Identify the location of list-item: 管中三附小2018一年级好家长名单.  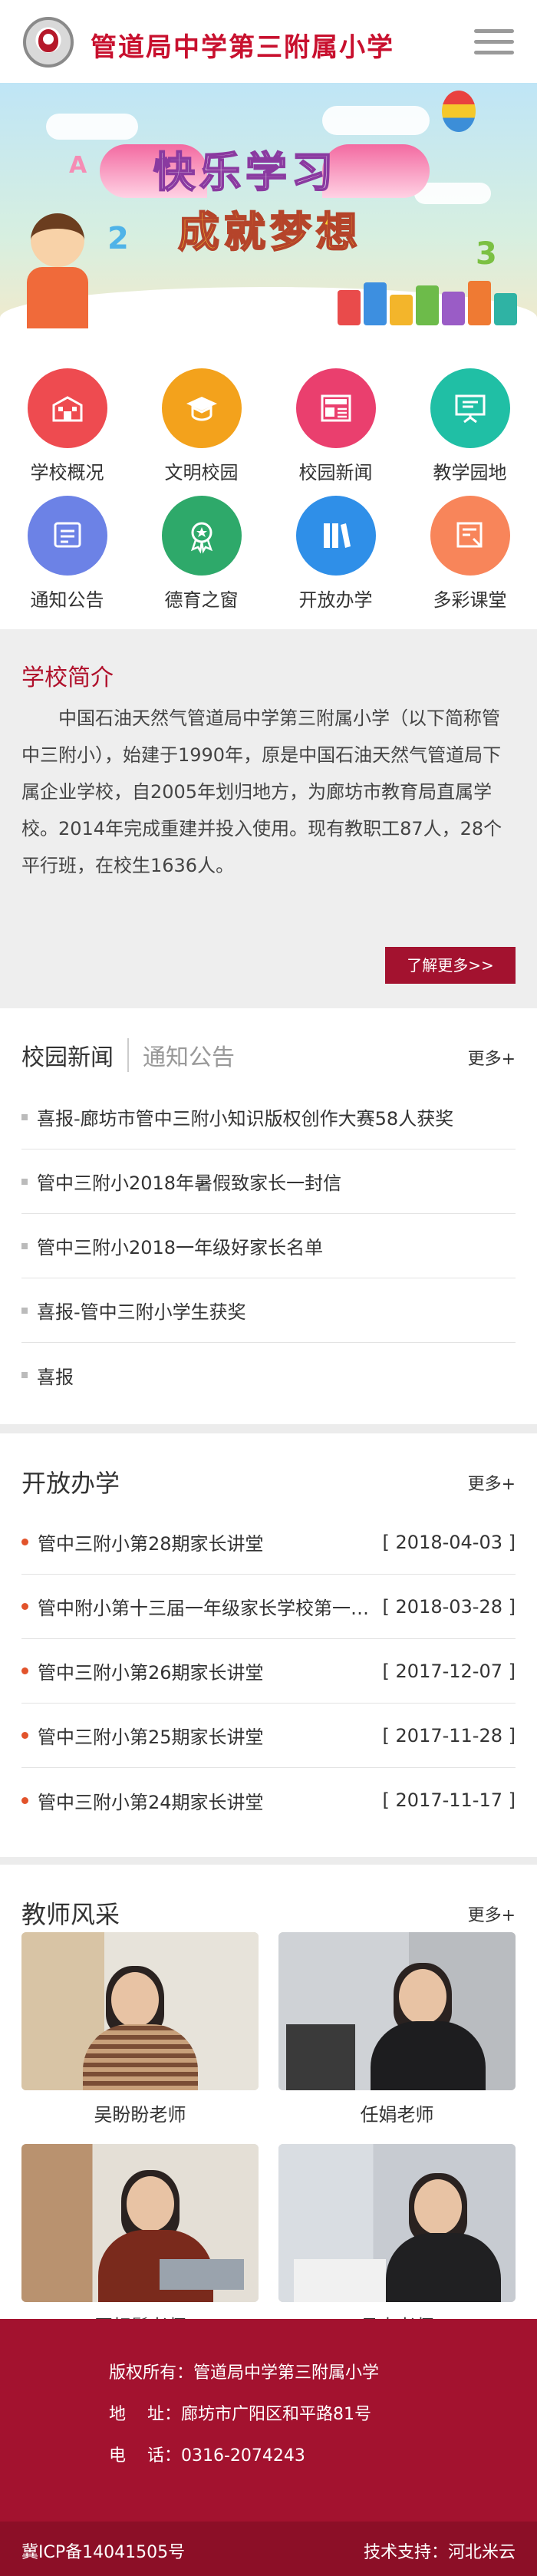
(268, 1246).